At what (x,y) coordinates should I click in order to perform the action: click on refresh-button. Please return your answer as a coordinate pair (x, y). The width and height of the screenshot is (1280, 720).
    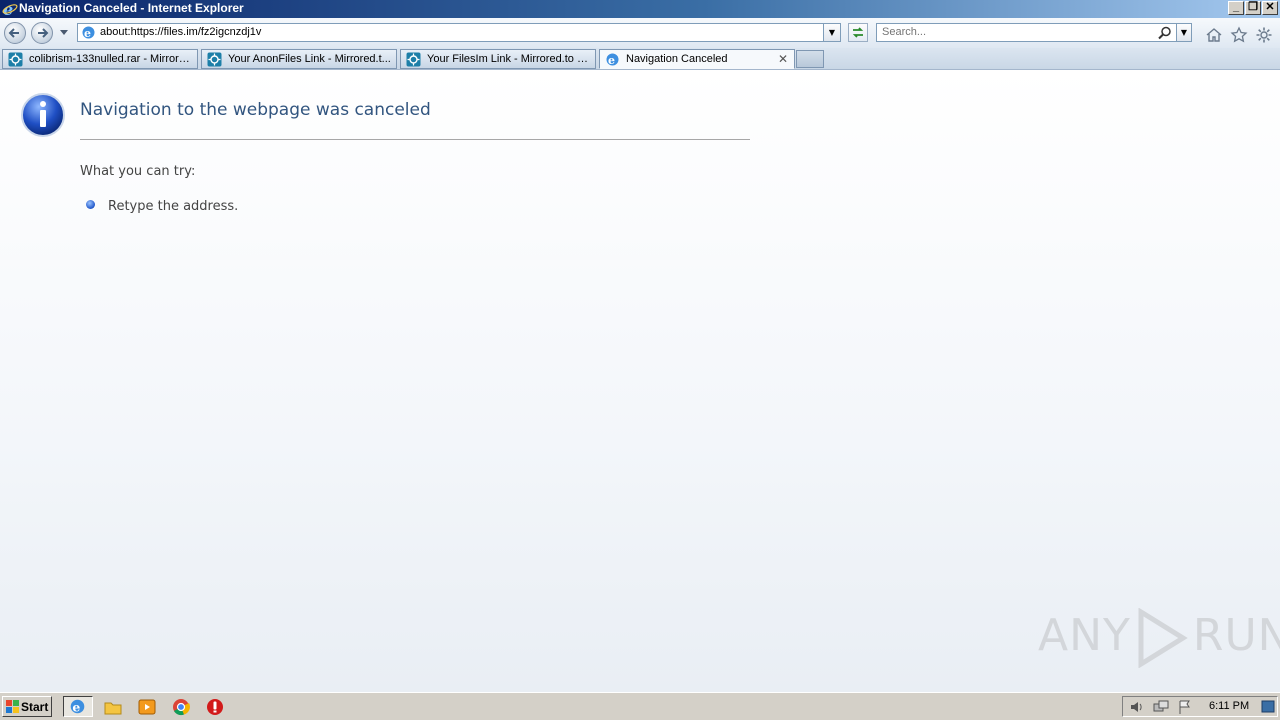
    Looking at the image, I should click on (858, 32).